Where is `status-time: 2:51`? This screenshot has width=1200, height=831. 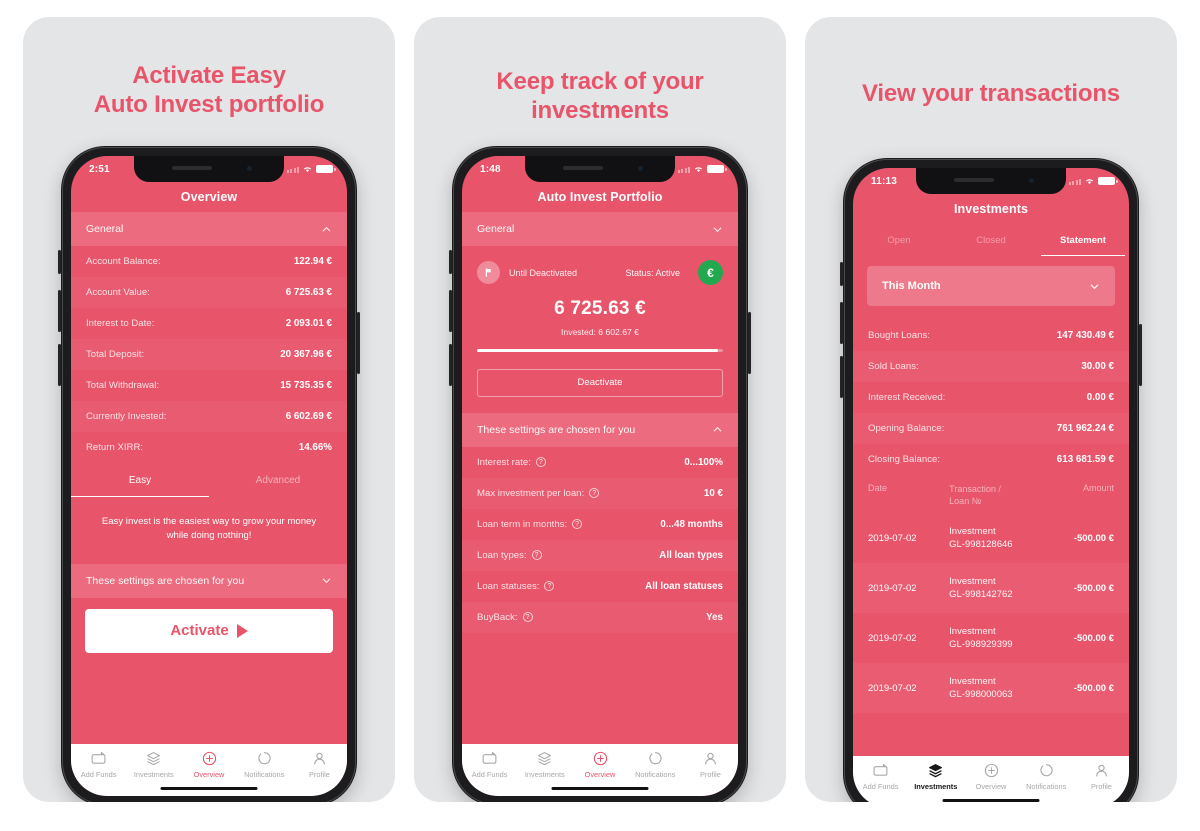
status-time: 2:51 is located at coordinates (99, 169).